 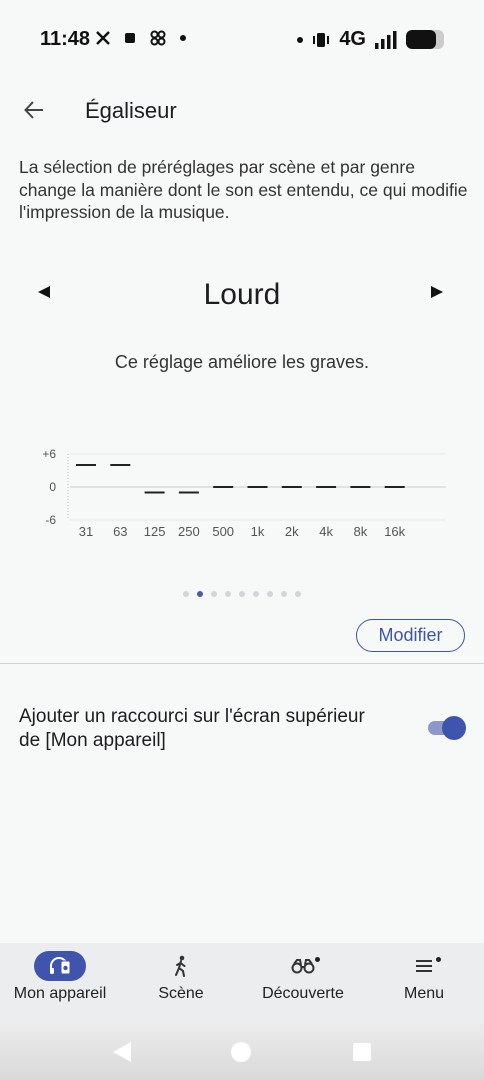 What do you see at coordinates (326, 531) in the screenshot?
I see `x-tick-label: 4k` at bounding box center [326, 531].